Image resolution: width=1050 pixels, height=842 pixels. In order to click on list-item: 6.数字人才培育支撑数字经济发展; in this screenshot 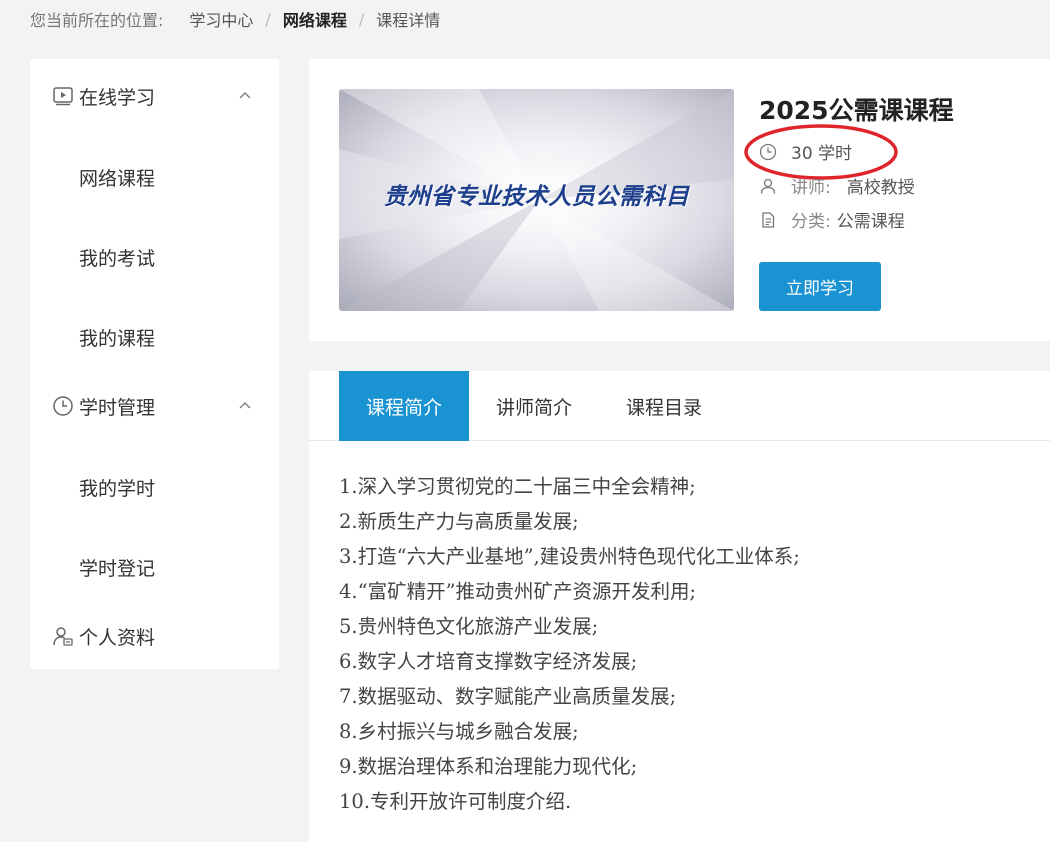, I will do `click(488, 661)`.